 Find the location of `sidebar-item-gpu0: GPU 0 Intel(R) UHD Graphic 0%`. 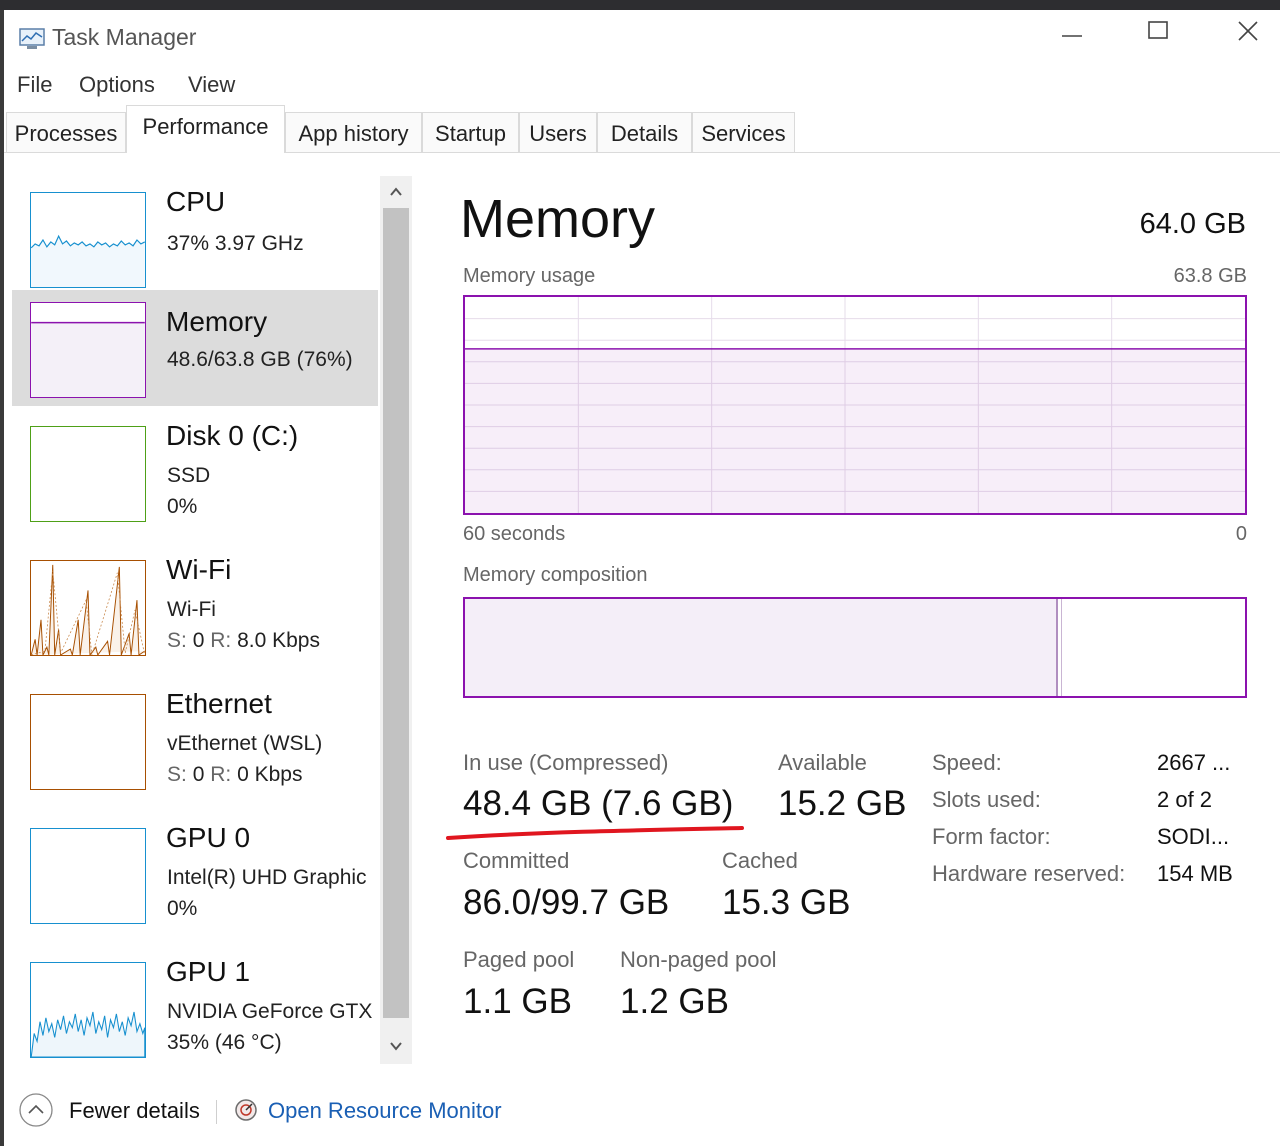

sidebar-item-gpu0: GPU 0 Intel(R) UHD Graphic 0% is located at coordinates (195, 874).